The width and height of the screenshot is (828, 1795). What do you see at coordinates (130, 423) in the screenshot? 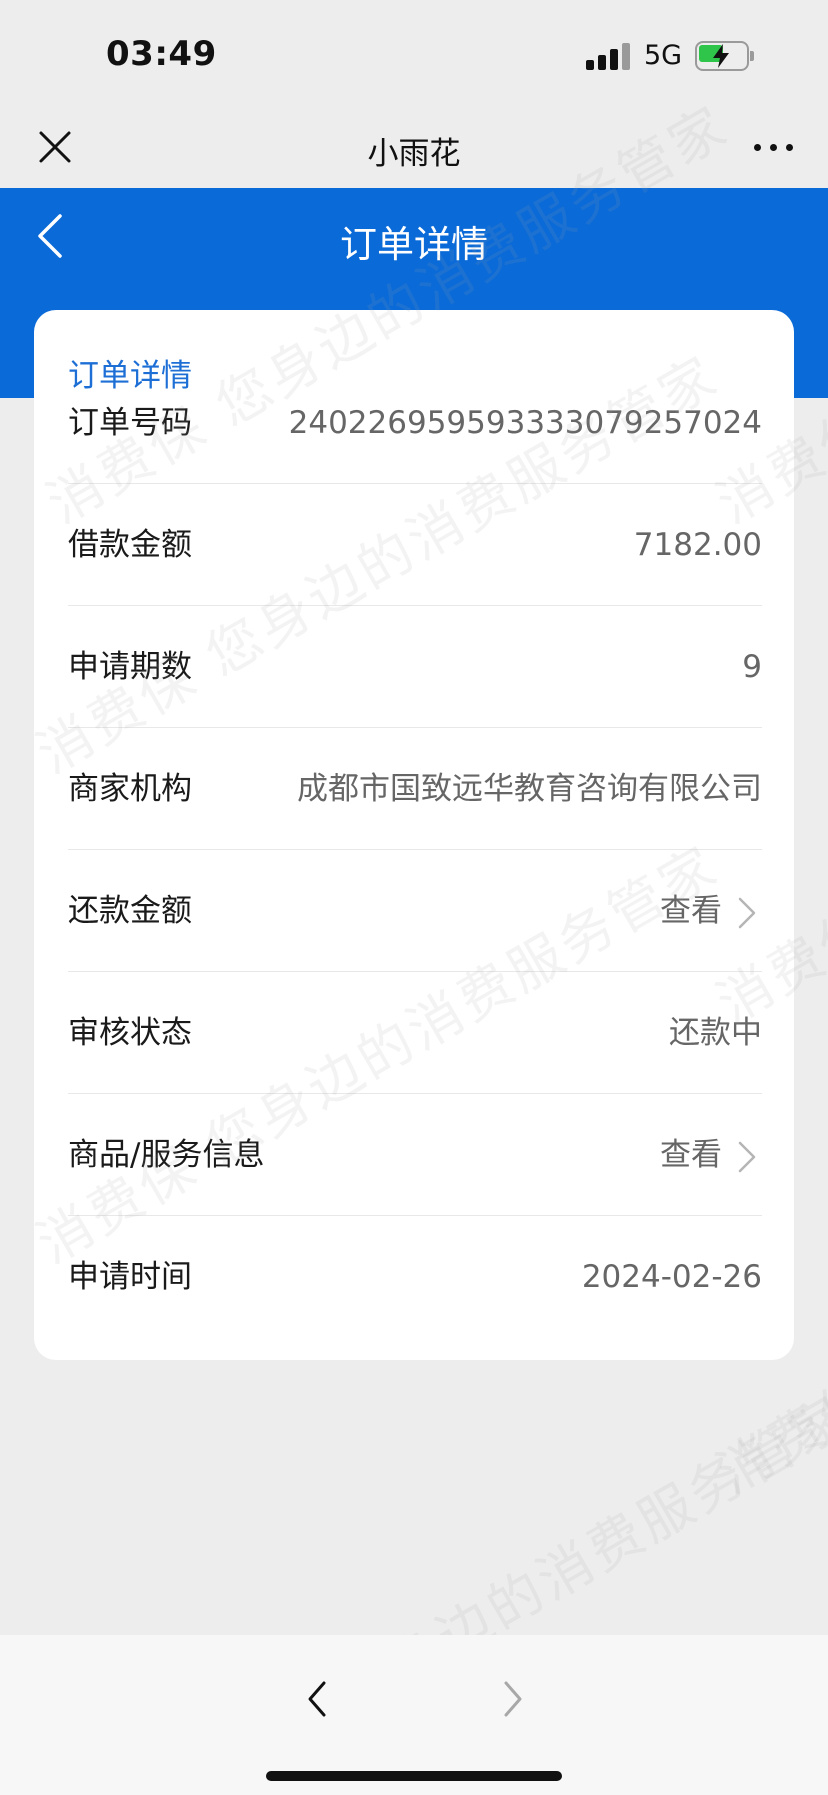
I see `row-label: 订单号码` at bounding box center [130, 423].